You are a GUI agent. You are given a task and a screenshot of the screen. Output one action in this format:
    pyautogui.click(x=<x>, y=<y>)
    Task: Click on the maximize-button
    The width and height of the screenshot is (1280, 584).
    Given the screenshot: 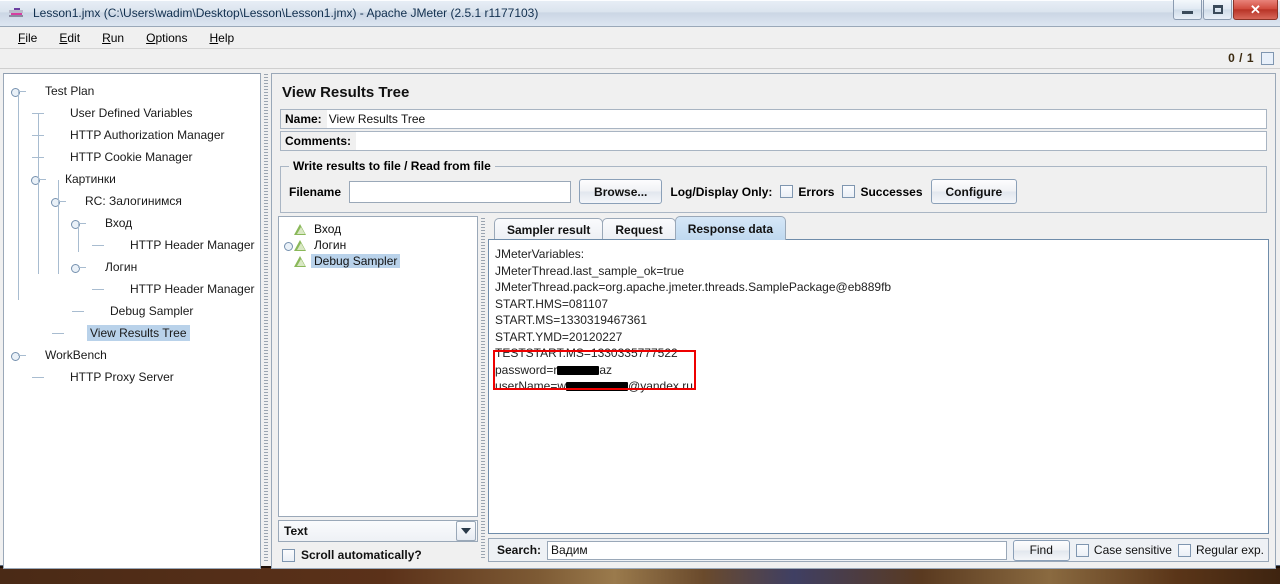 What is the action you would take?
    pyautogui.click(x=1217, y=10)
    